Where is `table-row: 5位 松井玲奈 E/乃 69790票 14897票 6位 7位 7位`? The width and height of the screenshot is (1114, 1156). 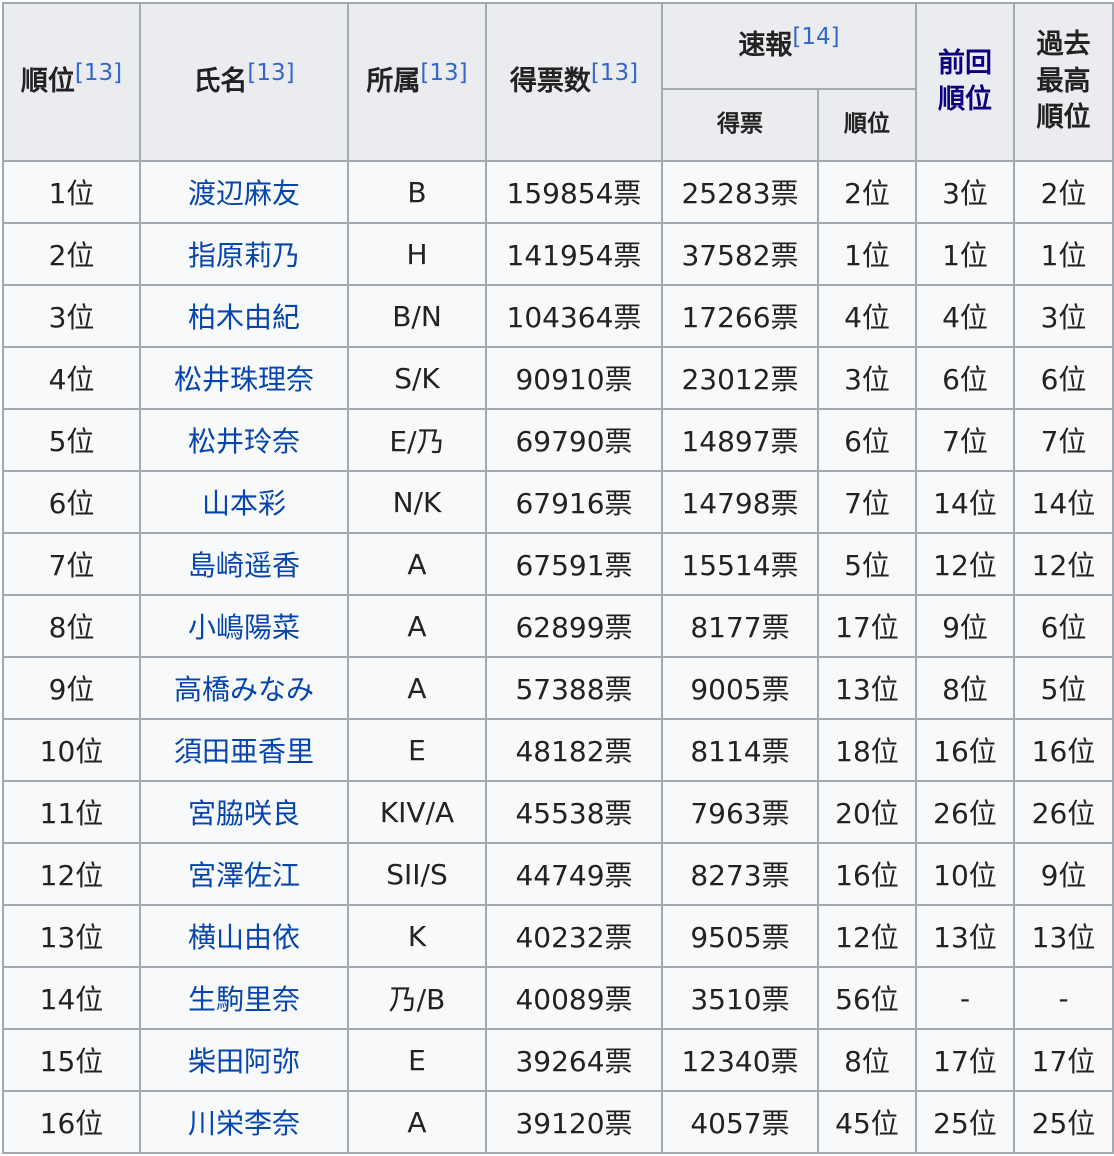
table-row: 5位 松井玲奈 E/乃 69790票 14897票 6位 7位 7位 is located at coordinates (558, 440).